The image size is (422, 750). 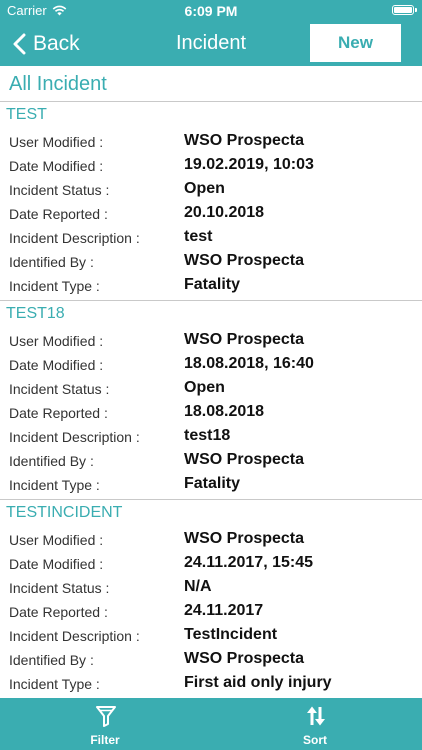 I want to click on field-row-incident-type: Incident Type : First aid only injury, so click(x=211, y=685).